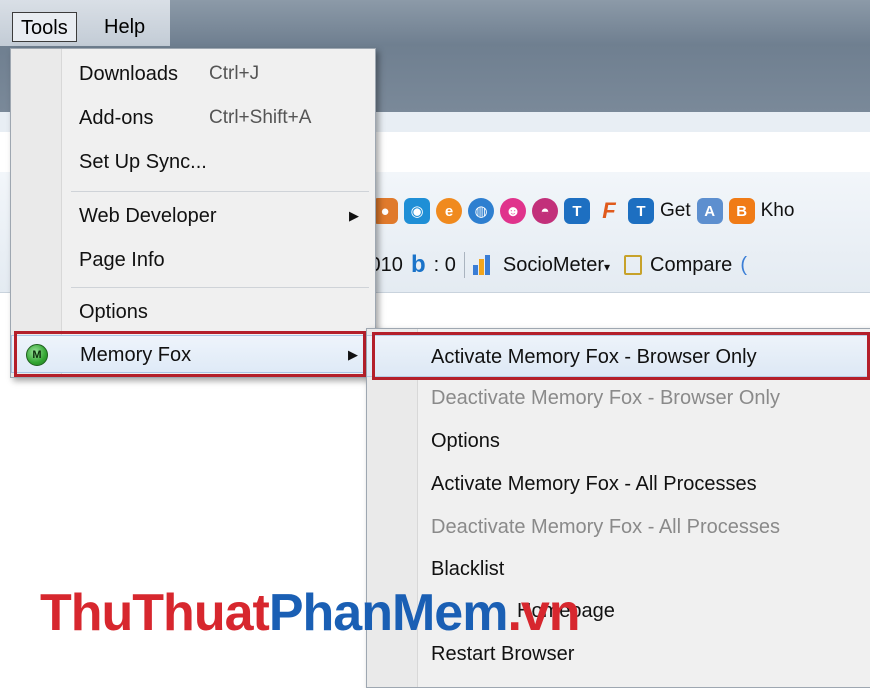 Image resolution: width=870 pixels, height=688 pixels. I want to click on globe-icon: ◍, so click(481, 211).